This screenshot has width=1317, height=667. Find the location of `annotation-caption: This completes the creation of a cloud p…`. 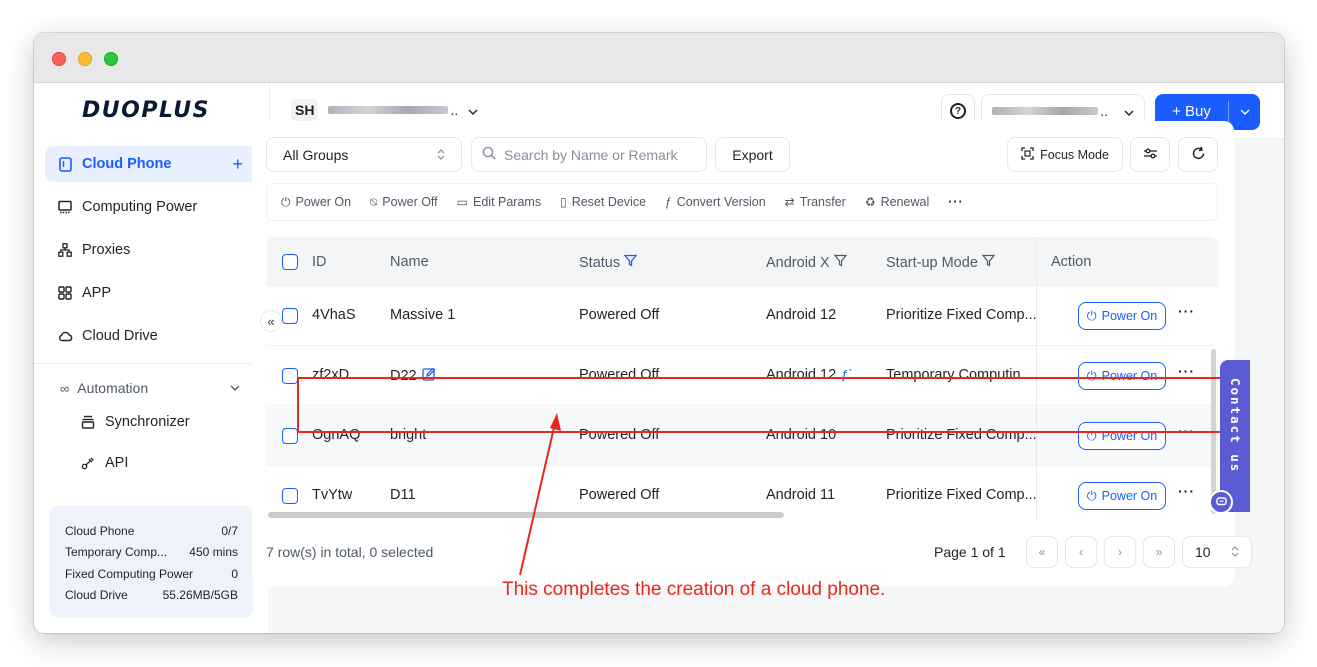

annotation-caption: This completes the creation of a cloud p… is located at coordinates (694, 589).